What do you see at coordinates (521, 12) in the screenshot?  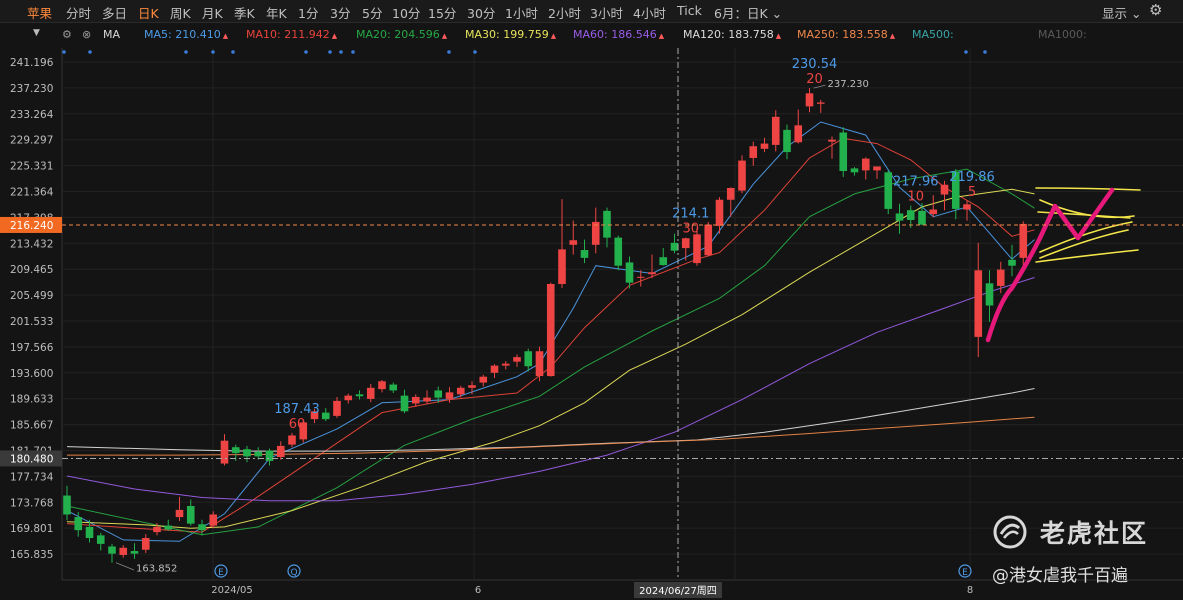 I see `period-tab: 1小时` at bounding box center [521, 12].